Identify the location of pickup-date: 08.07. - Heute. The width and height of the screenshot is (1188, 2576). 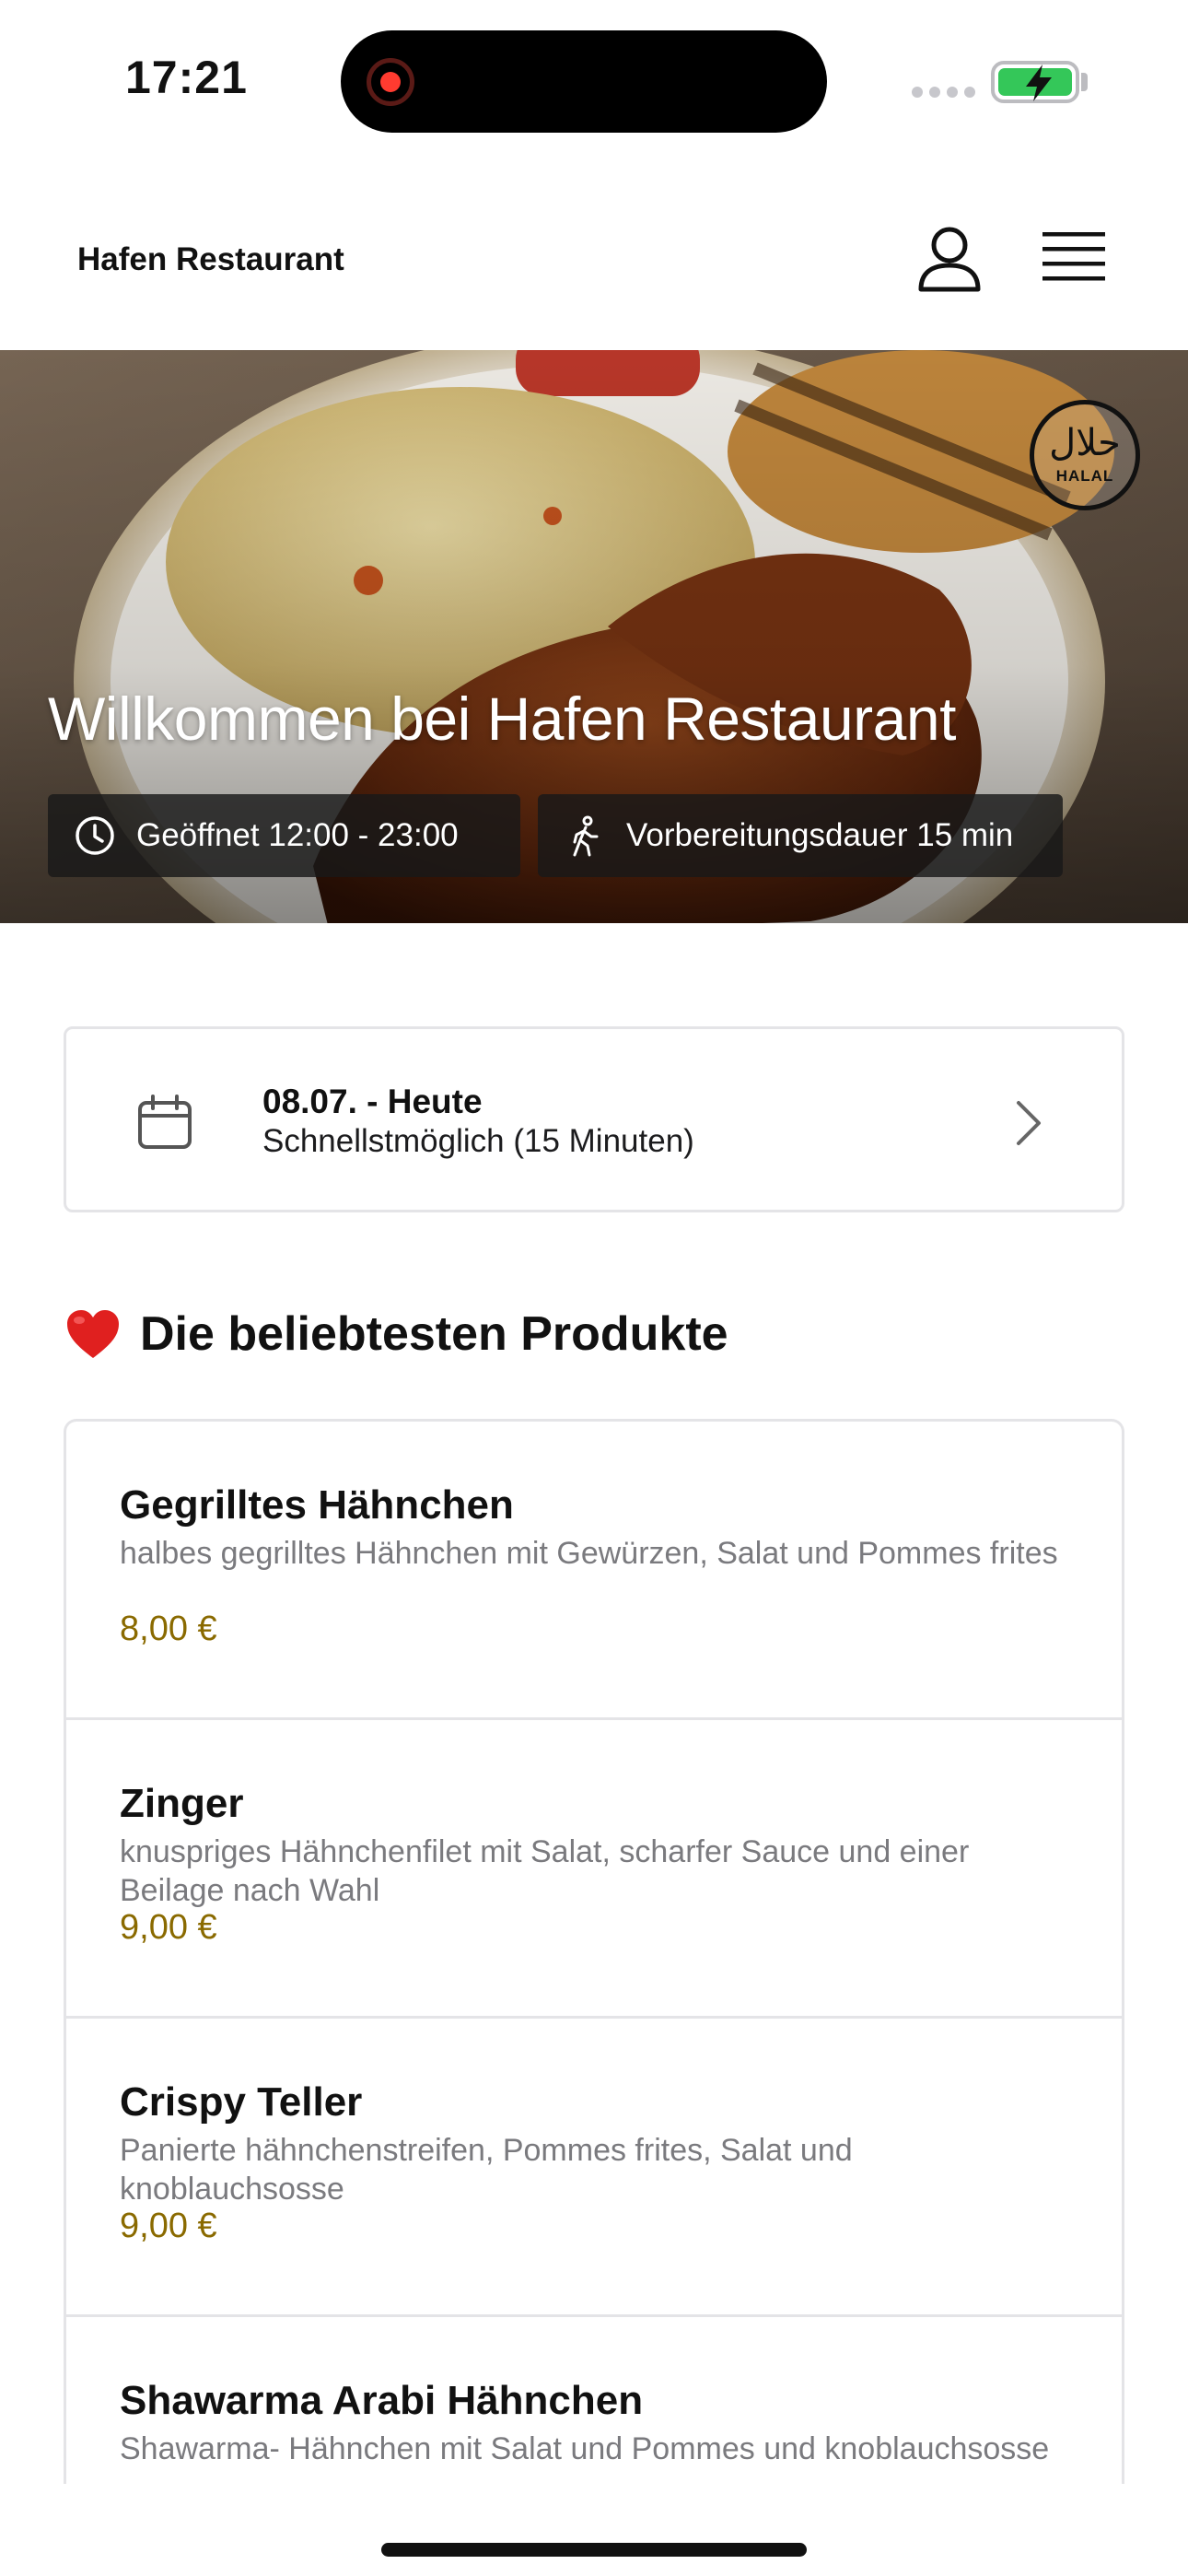
(372, 1101).